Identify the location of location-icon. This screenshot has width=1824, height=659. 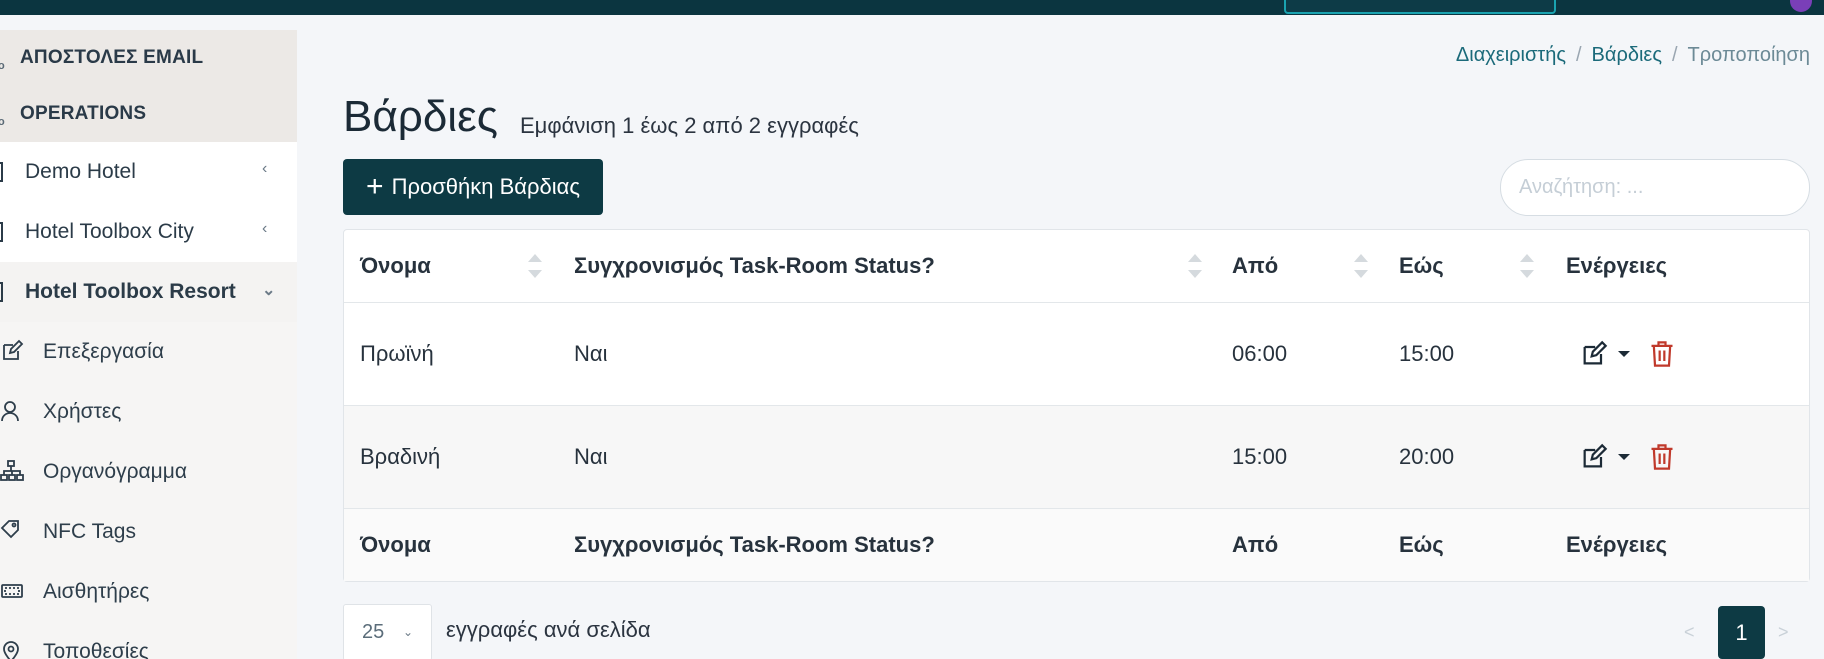
(11, 650).